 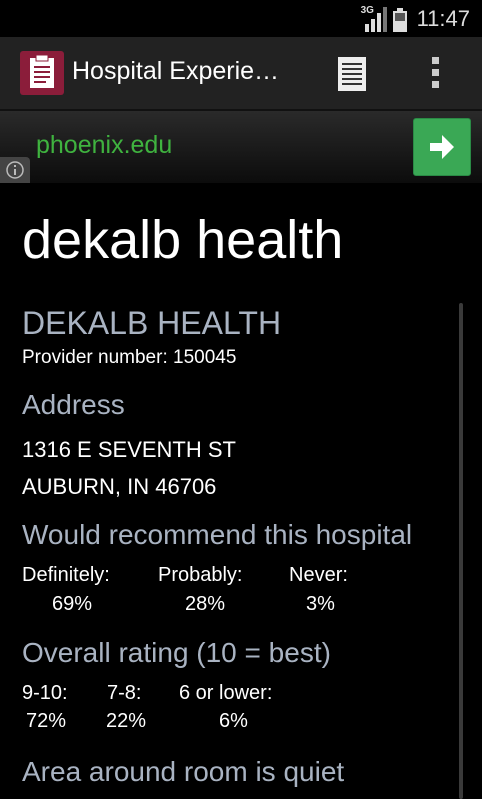 What do you see at coordinates (226, 693) in the screenshot?
I see `overall-label-6-or-lower: 6 or lower:` at bounding box center [226, 693].